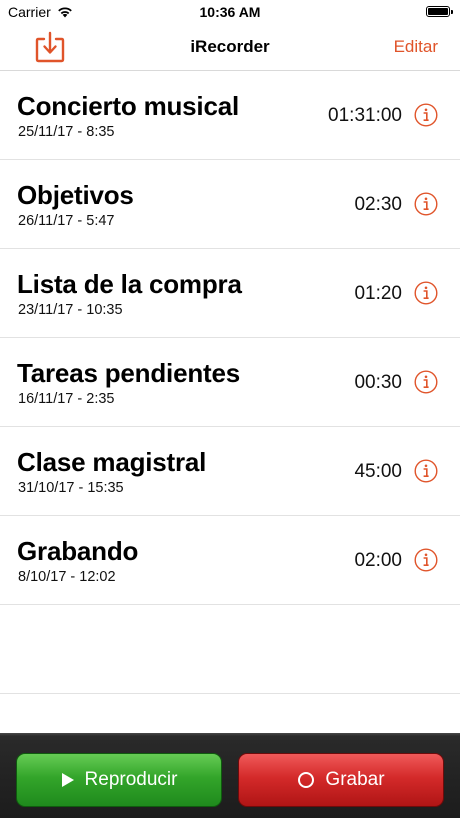 Image resolution: width=460 pixels, height=818 pixels. I want to click on battery-icon, so click(439, 11).